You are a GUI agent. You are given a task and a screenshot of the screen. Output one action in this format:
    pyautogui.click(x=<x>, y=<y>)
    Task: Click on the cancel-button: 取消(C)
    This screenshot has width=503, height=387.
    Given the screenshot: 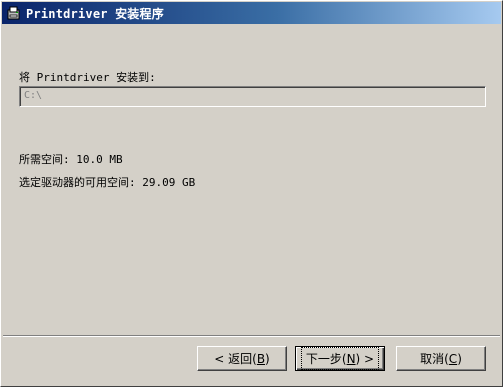 What is the action you would take?
    pyautogui.click(x=441, y=358)
    